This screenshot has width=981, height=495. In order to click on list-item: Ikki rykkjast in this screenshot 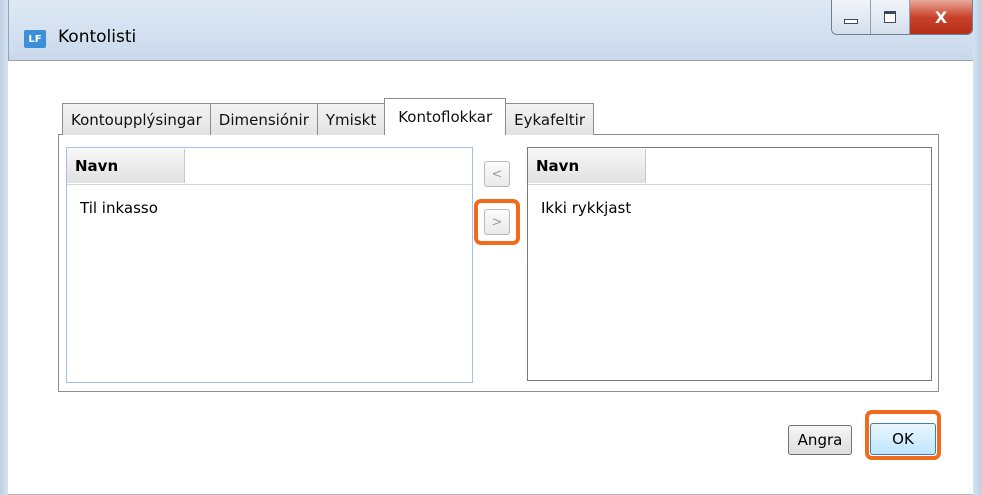, I will do `click(729, 201)`.